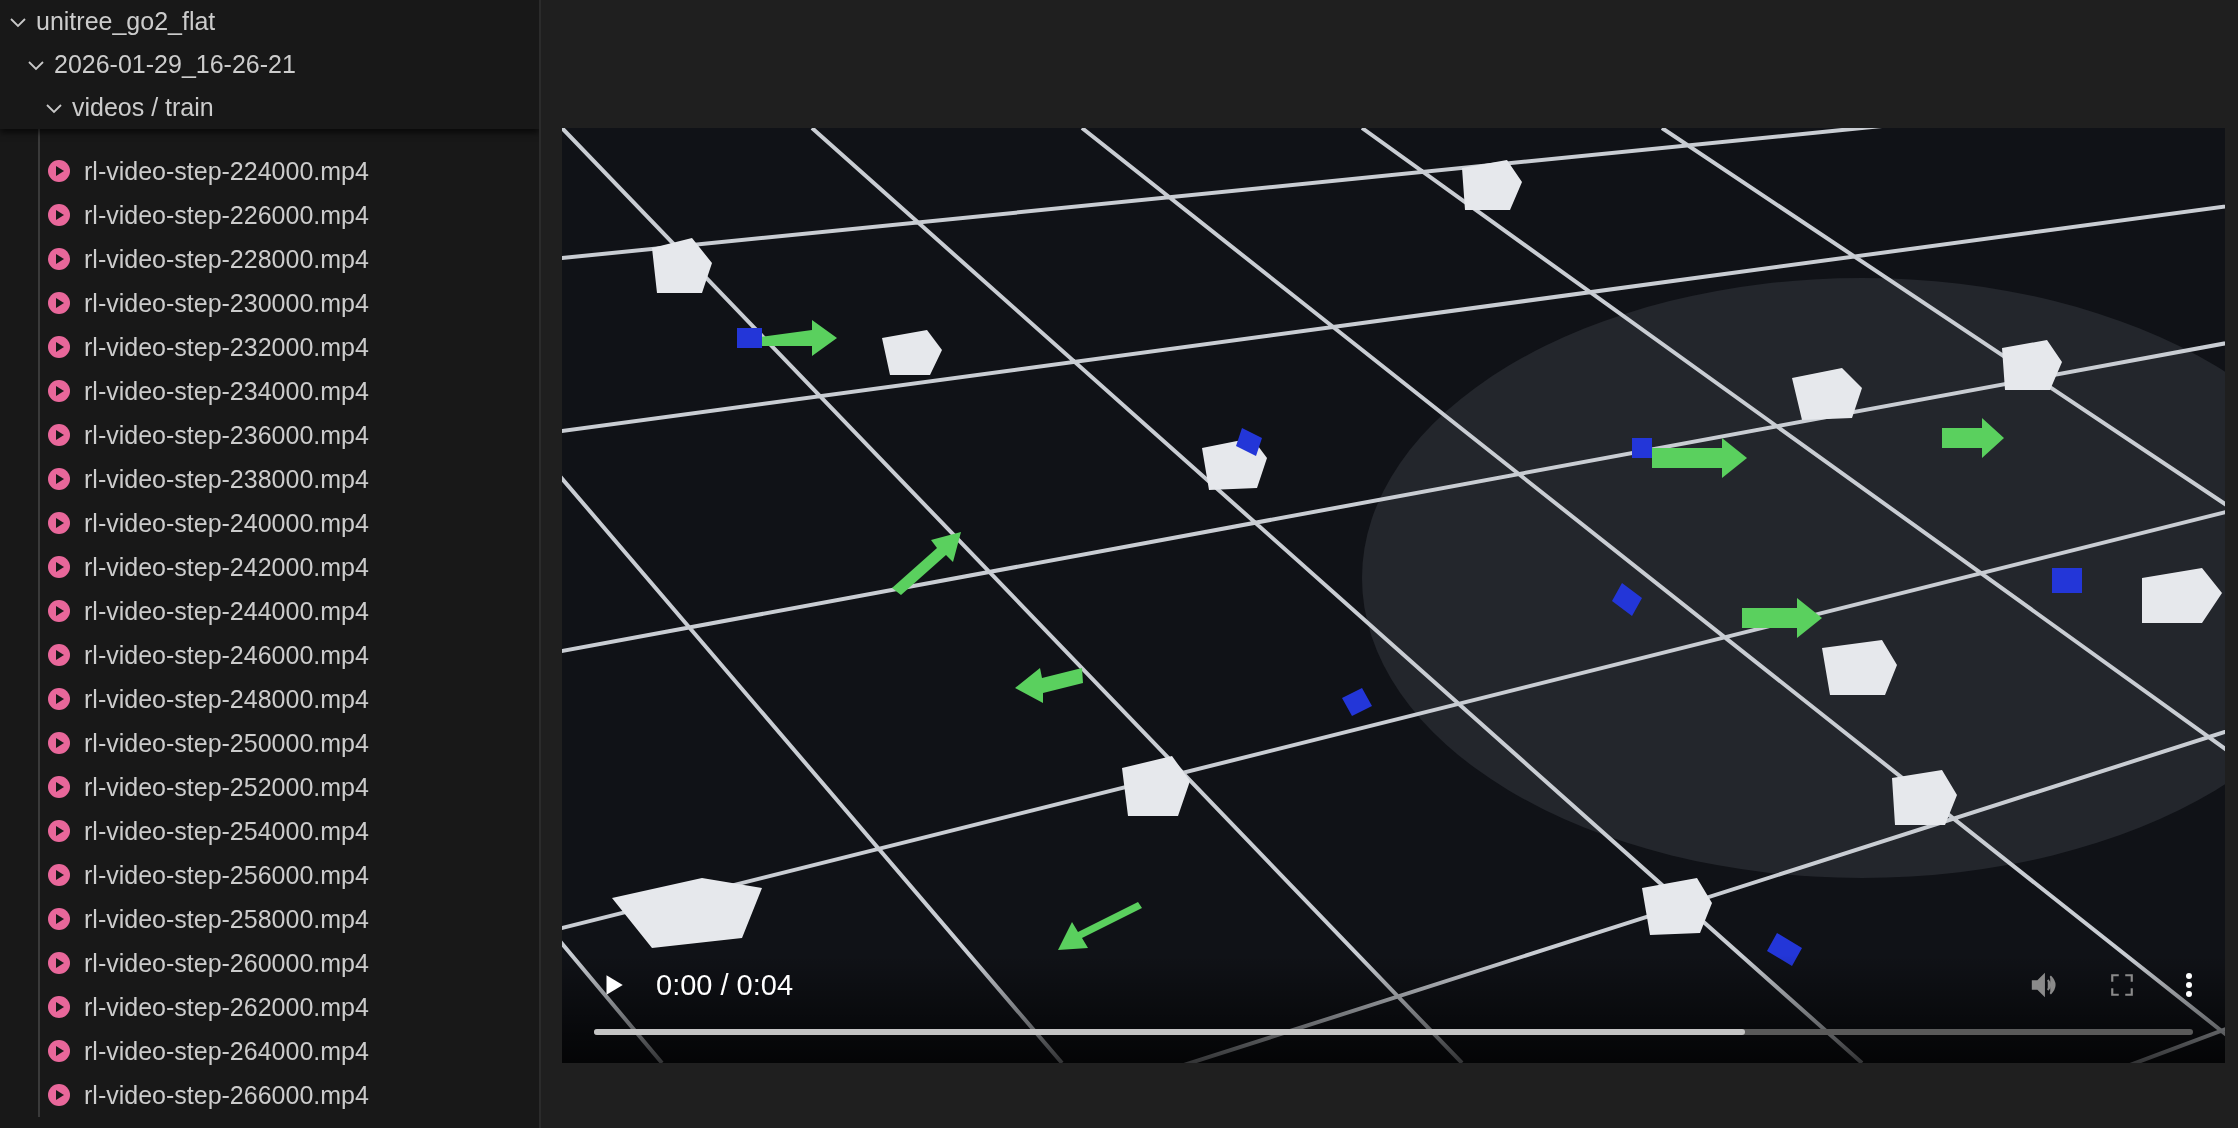 This screenshot has height=1128, width=2238. What do you see at coordinates (269, 303) in the screenshot?
I see `file-item: rl-video-step-230000.mp4` at bounding box center [269, 303].